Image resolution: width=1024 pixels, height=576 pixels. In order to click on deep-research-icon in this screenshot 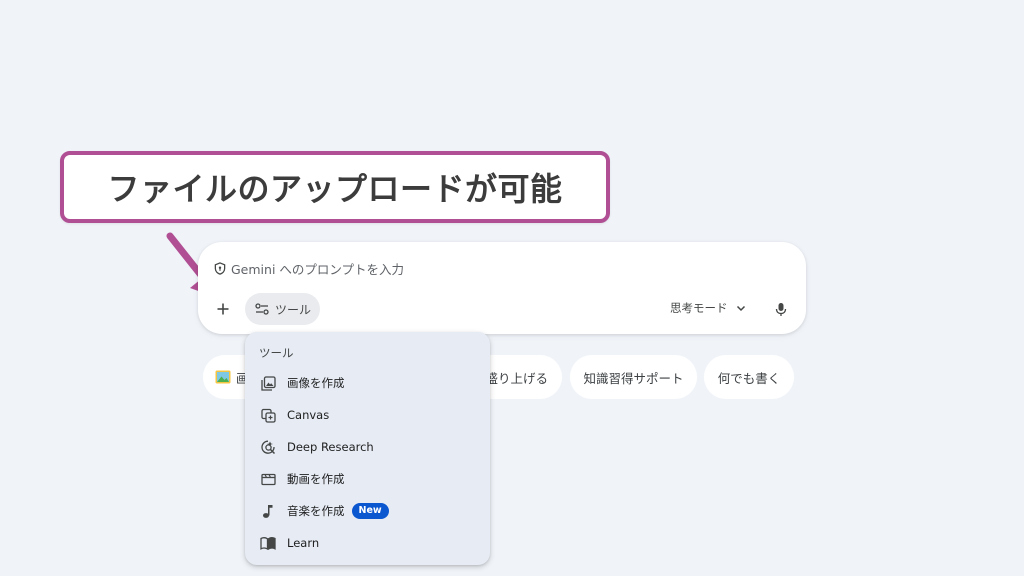, I will do `click(268, 447)`.